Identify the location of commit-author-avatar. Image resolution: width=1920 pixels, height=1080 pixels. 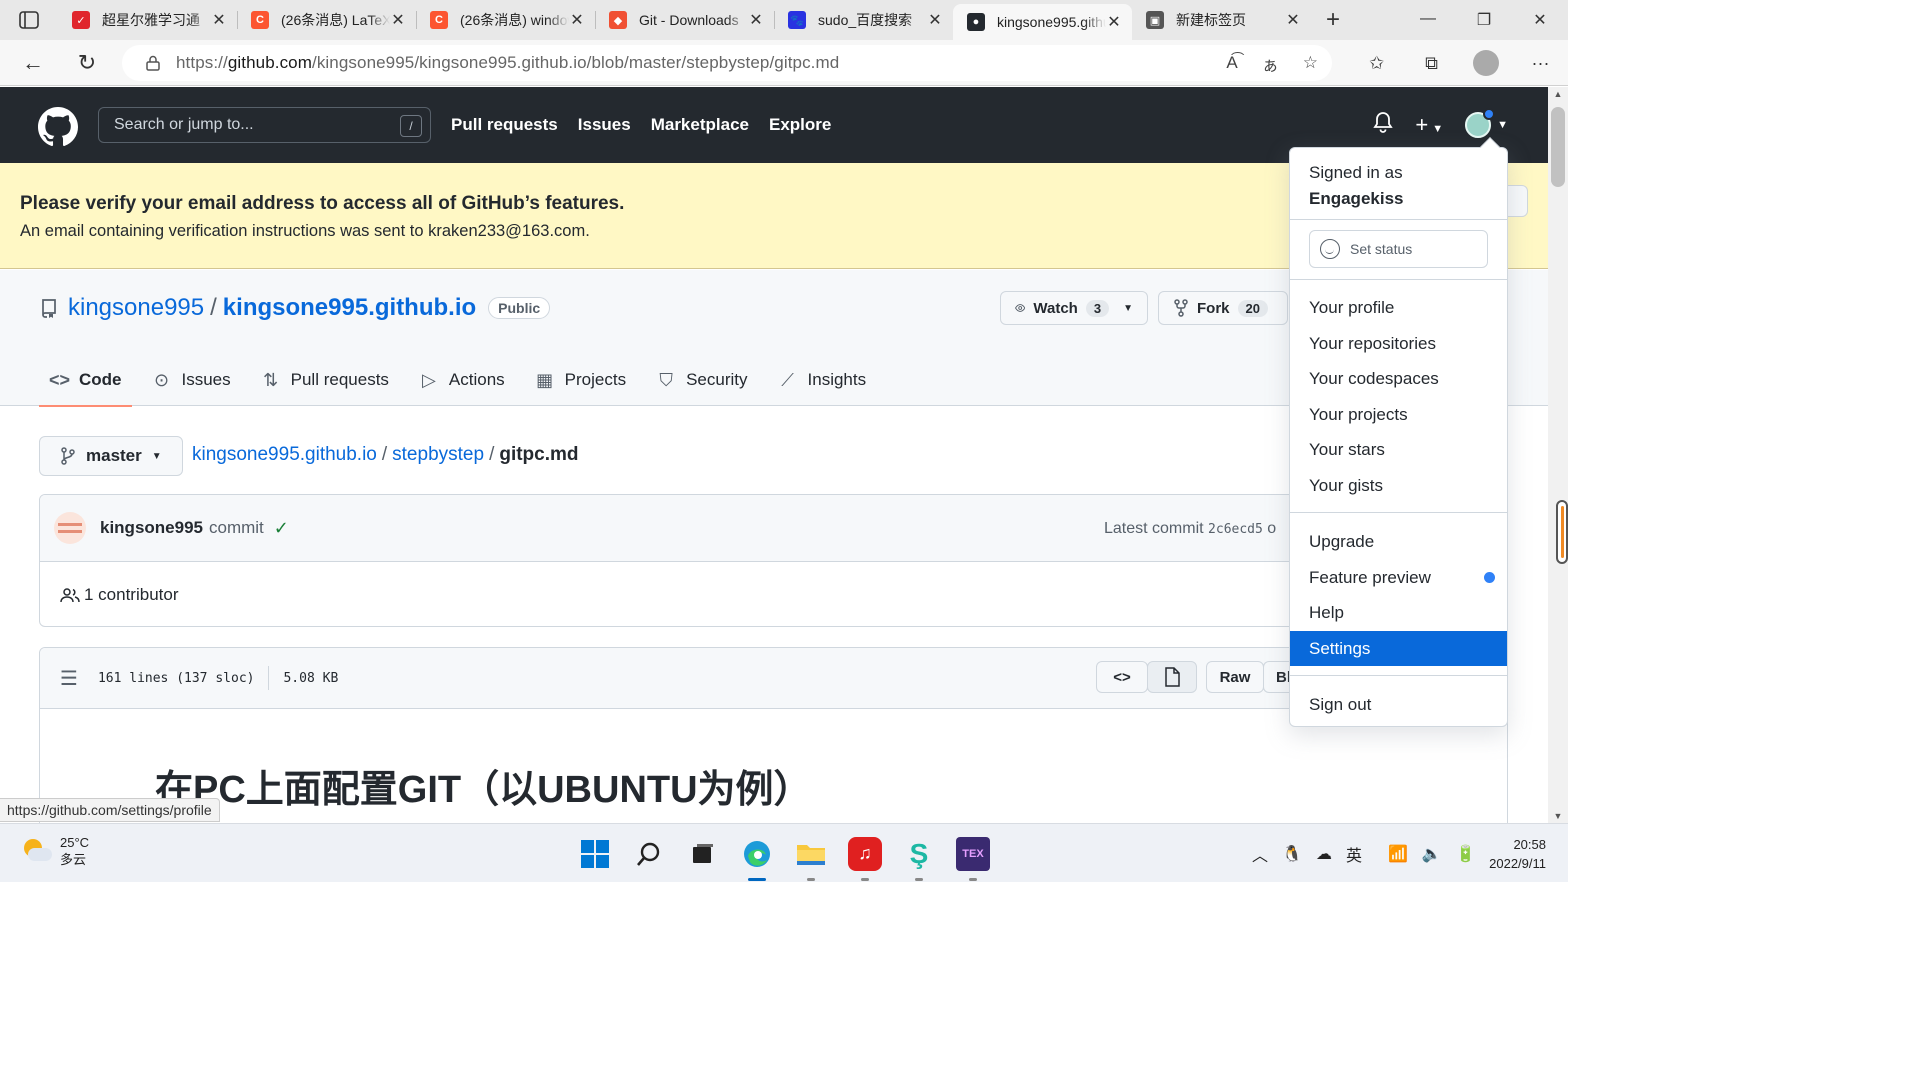
(70, 528).